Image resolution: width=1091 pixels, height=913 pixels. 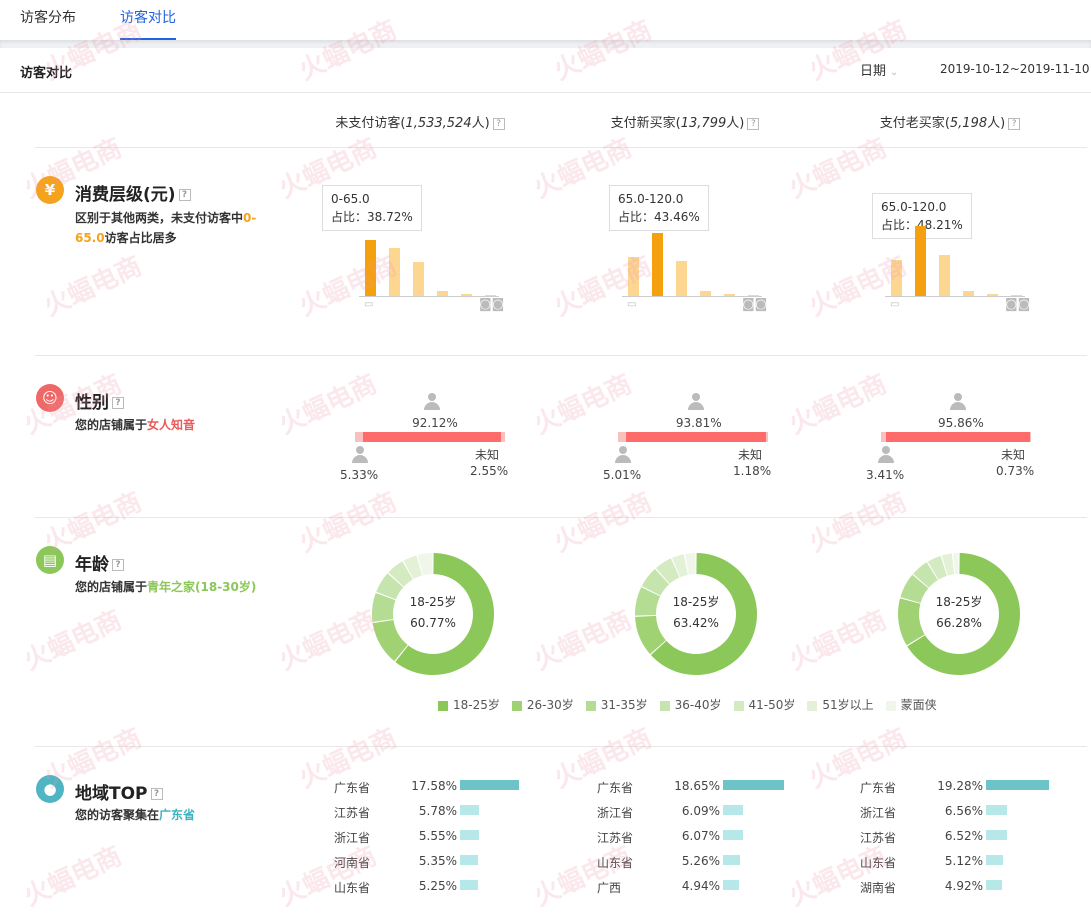 I want to click on region-row: 浙江省 6.56%, so click(x=970, y=814).